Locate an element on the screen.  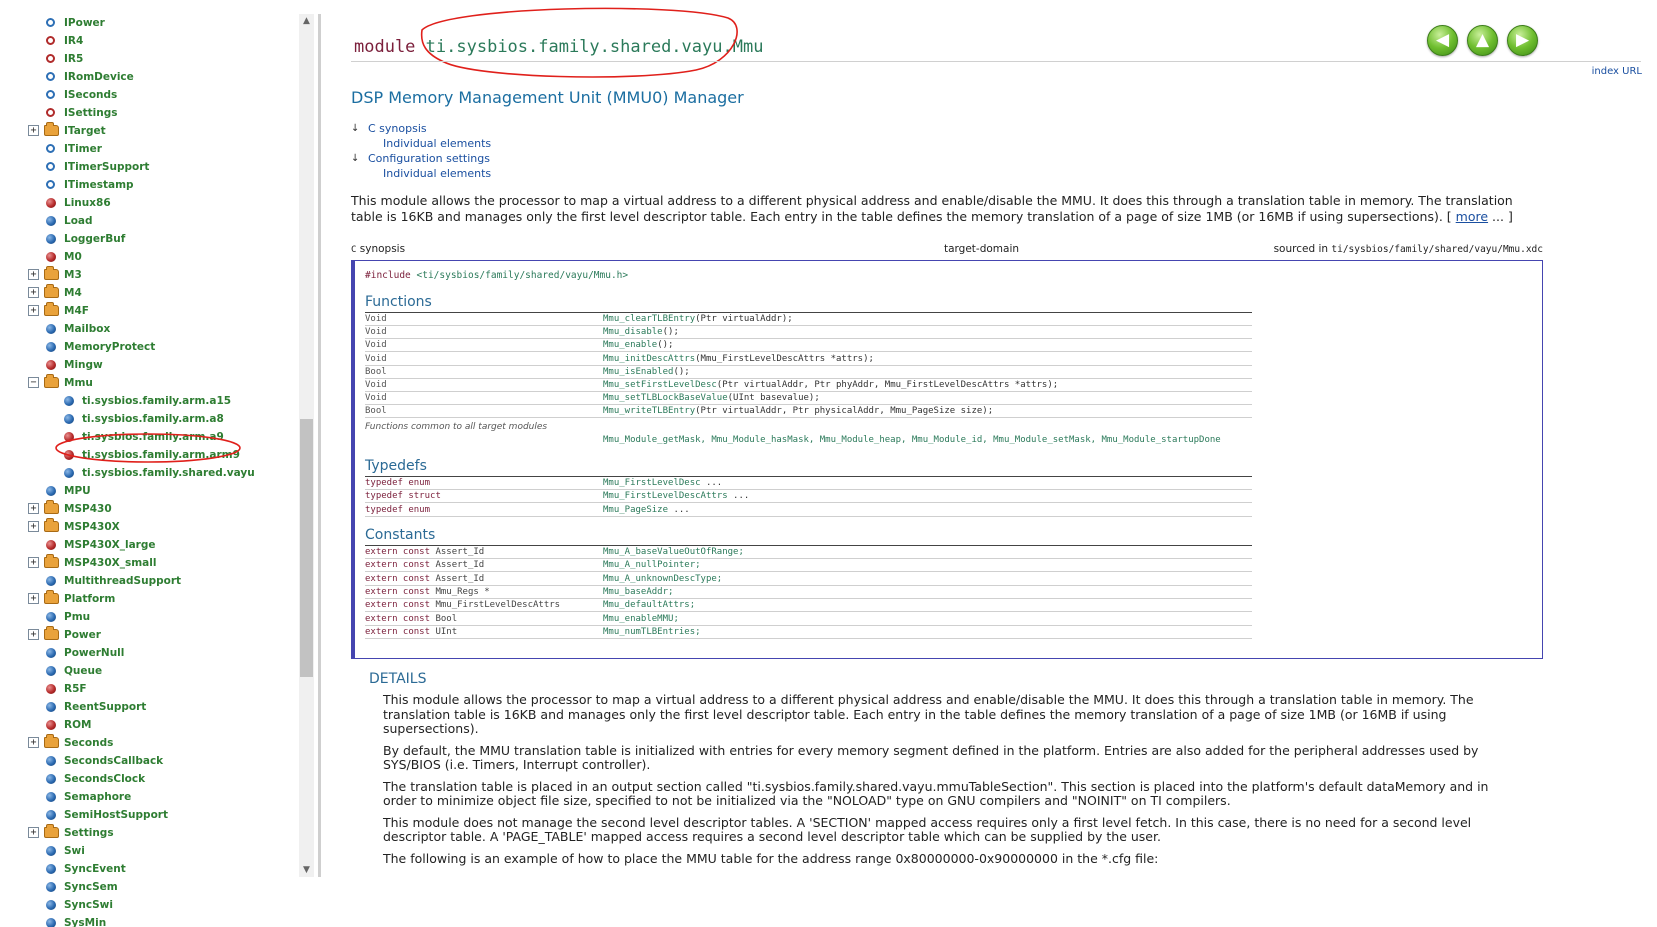
tree-item: Queue is located at coordinates (157, 671).